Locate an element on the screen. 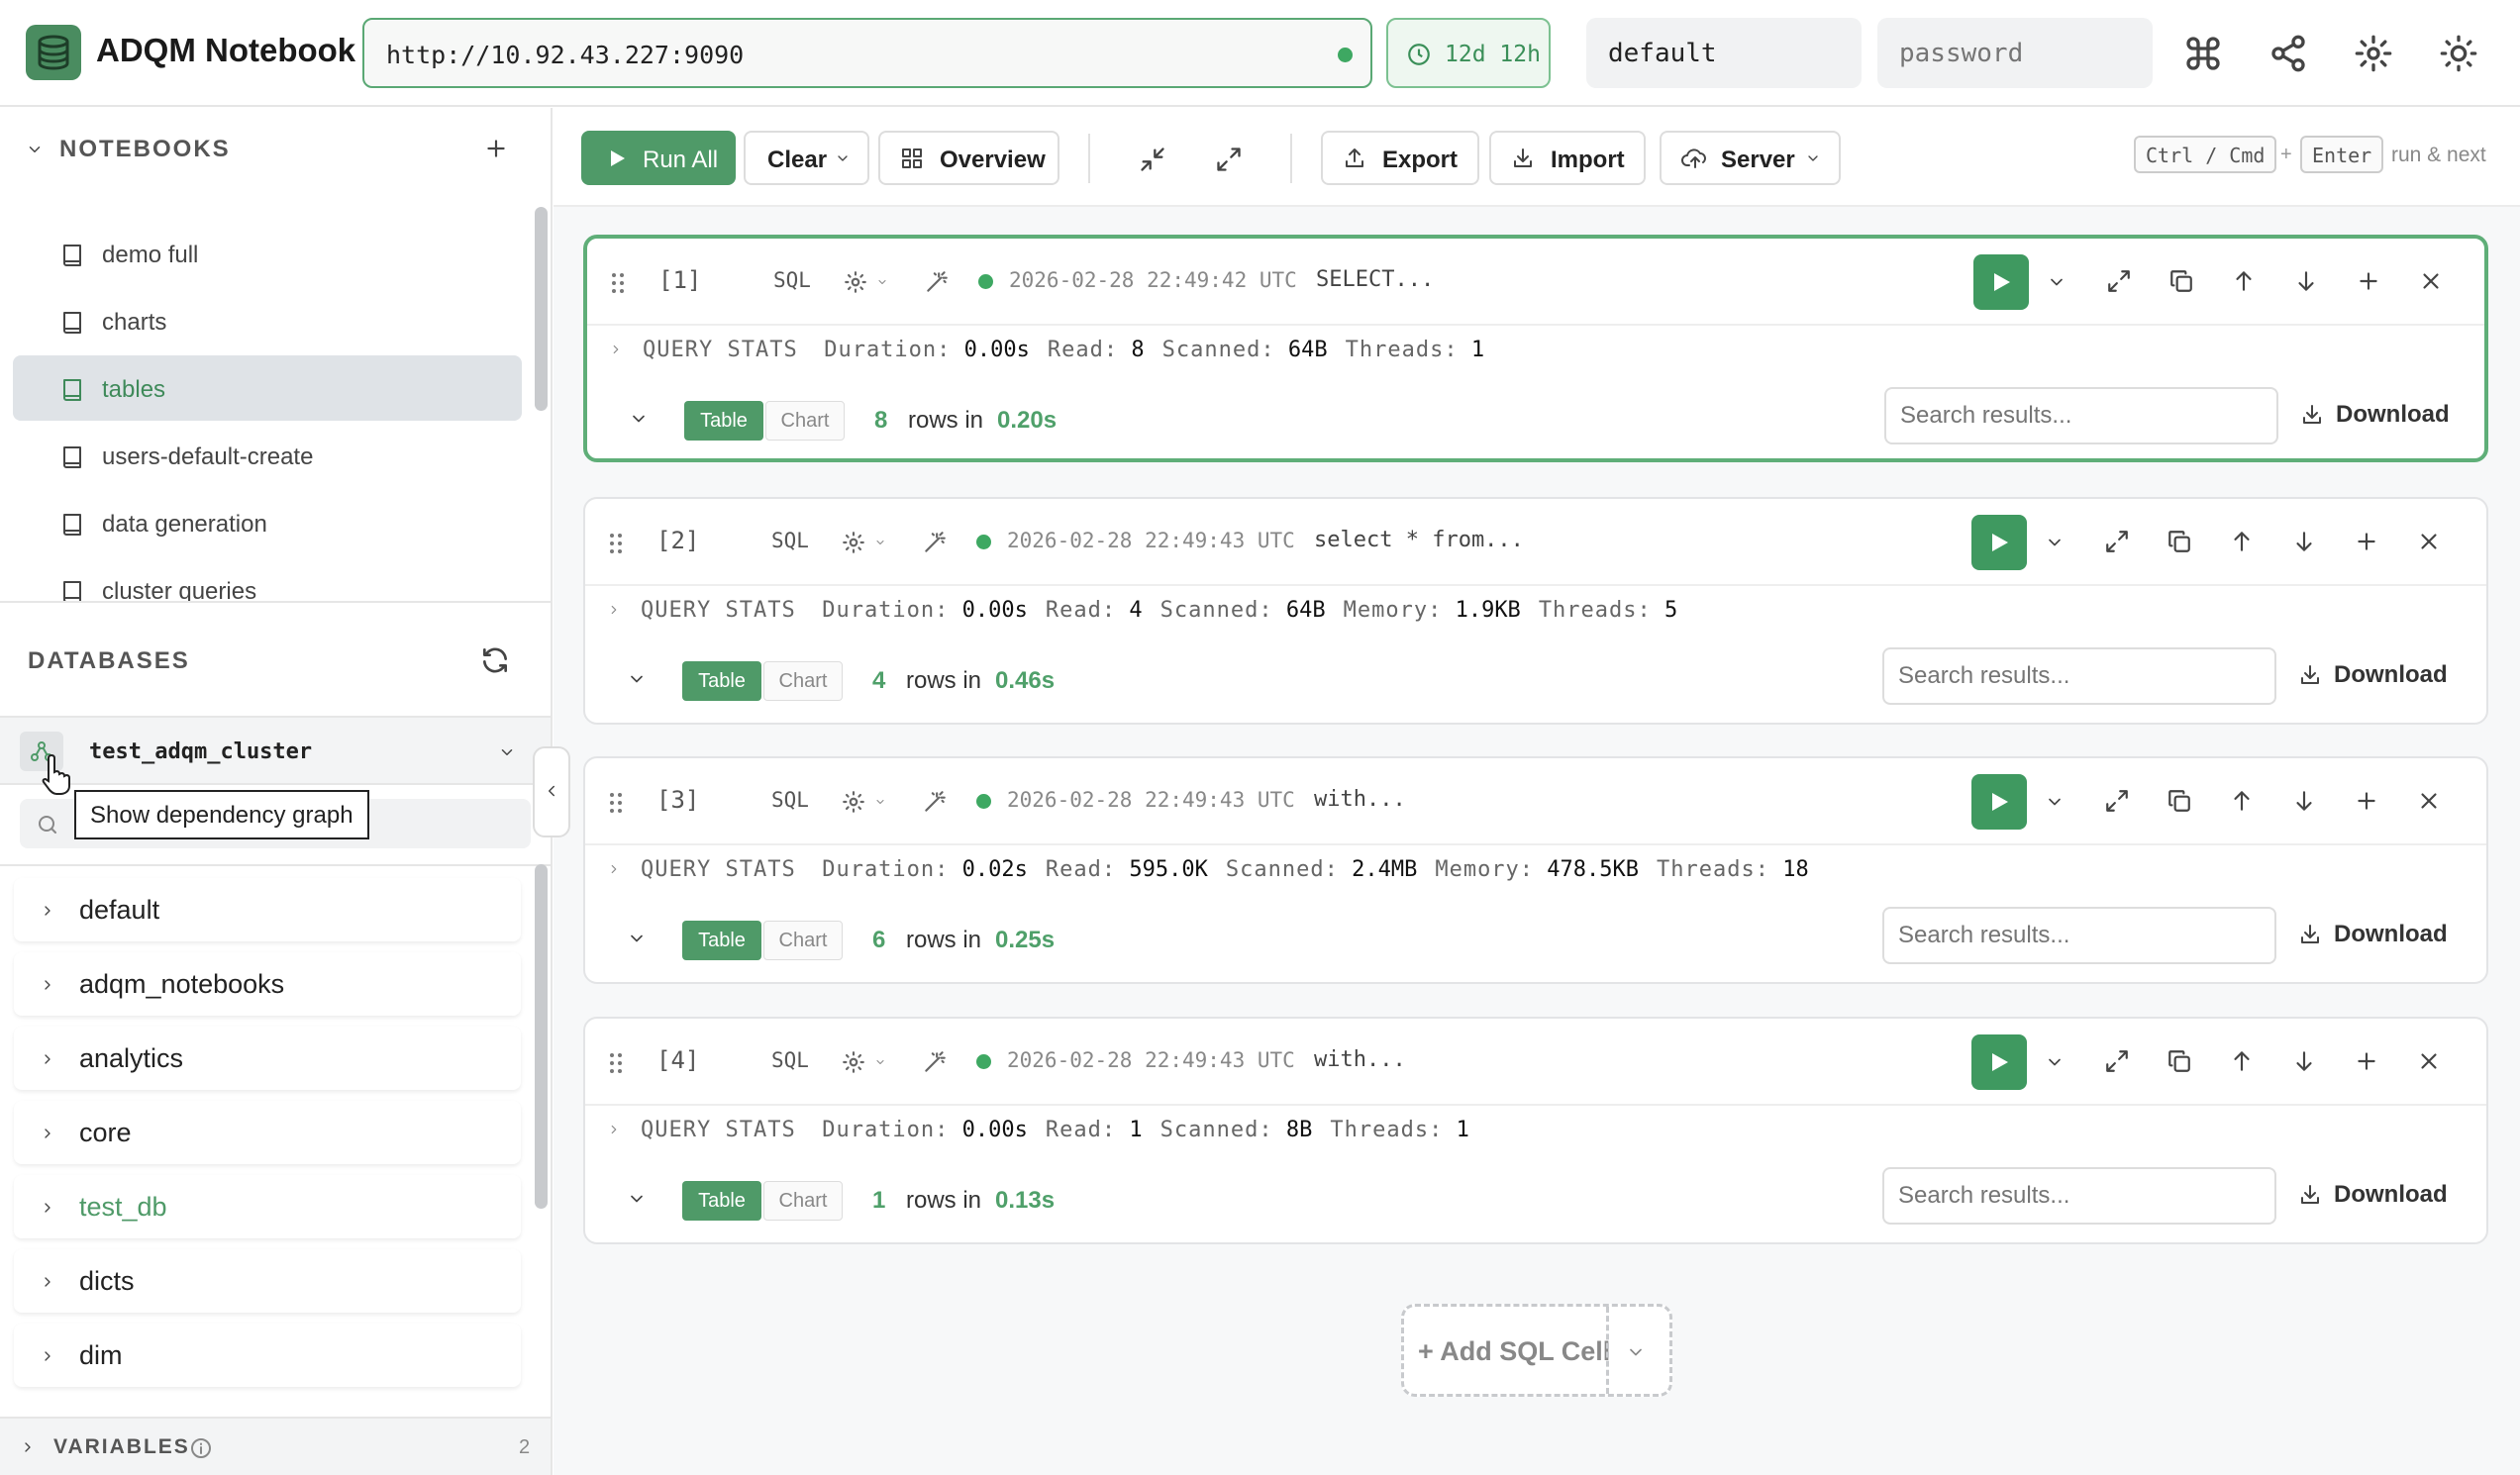 This screenshot has height=1475, width=2520. username-input is located at coordinates (1724, 53).